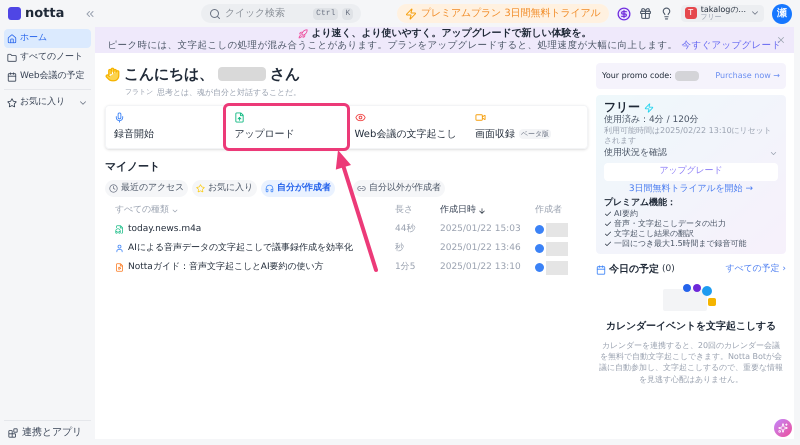  Describe the element at coordinates (44, 13) in the screenshot. I see `app-logo: notta` at that location.